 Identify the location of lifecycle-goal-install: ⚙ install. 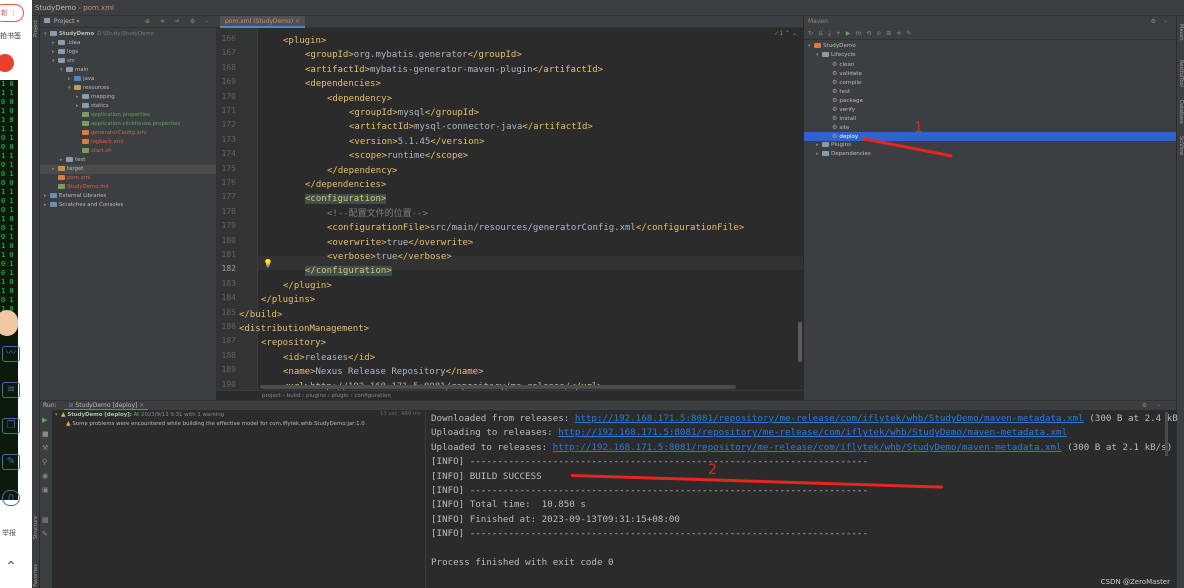
(990, 118).